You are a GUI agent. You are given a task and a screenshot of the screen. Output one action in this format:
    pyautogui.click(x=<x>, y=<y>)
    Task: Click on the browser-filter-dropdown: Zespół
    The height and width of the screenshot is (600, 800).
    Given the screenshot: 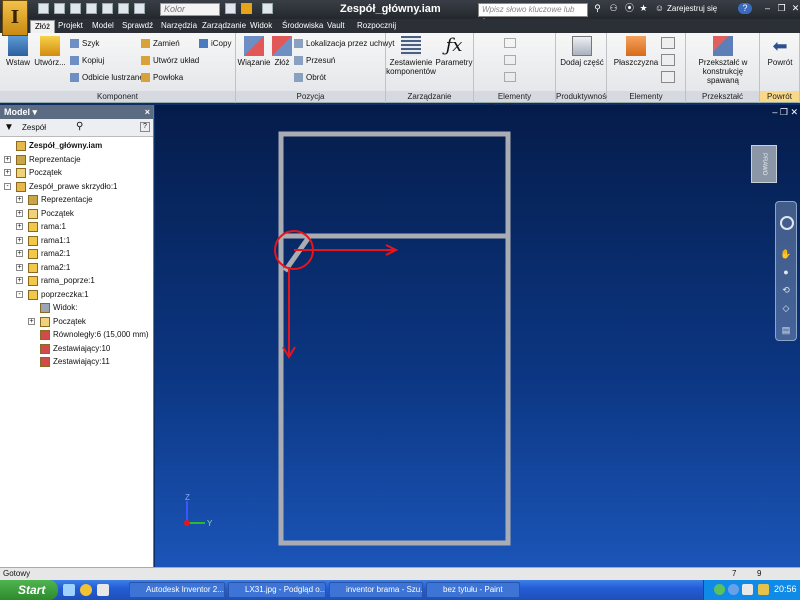 What is the action you would take?
    pyautogui.click(x=34, y=127)
    